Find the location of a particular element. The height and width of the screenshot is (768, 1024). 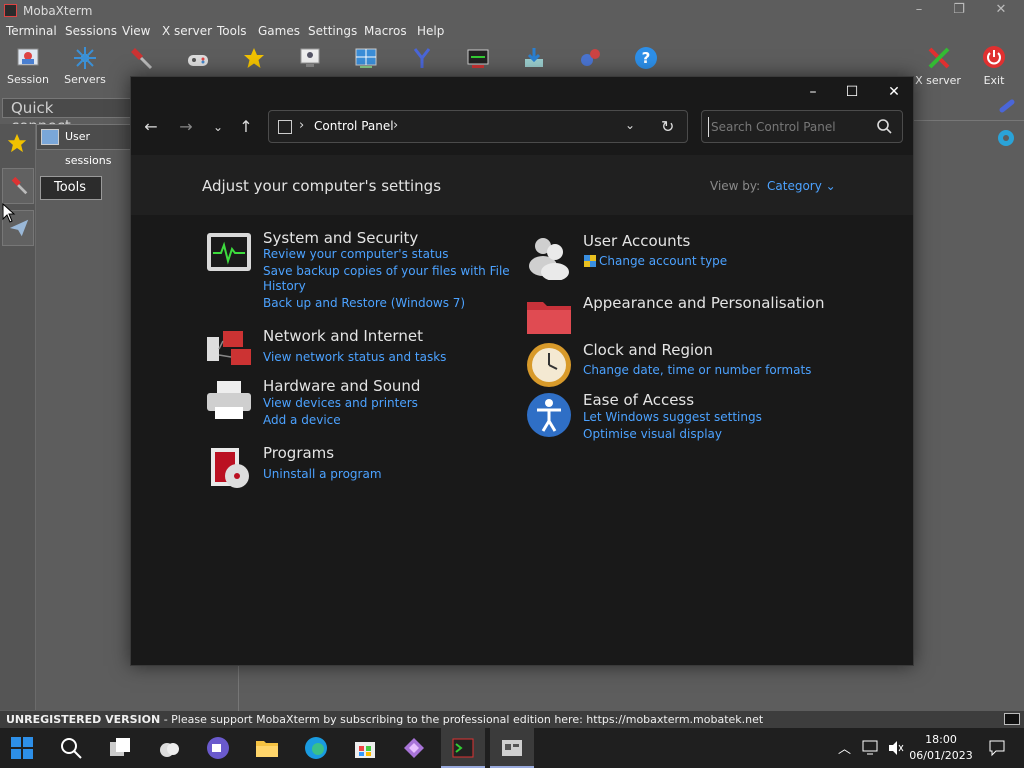

user-accounts-icon is located at coordinates (549, 259).